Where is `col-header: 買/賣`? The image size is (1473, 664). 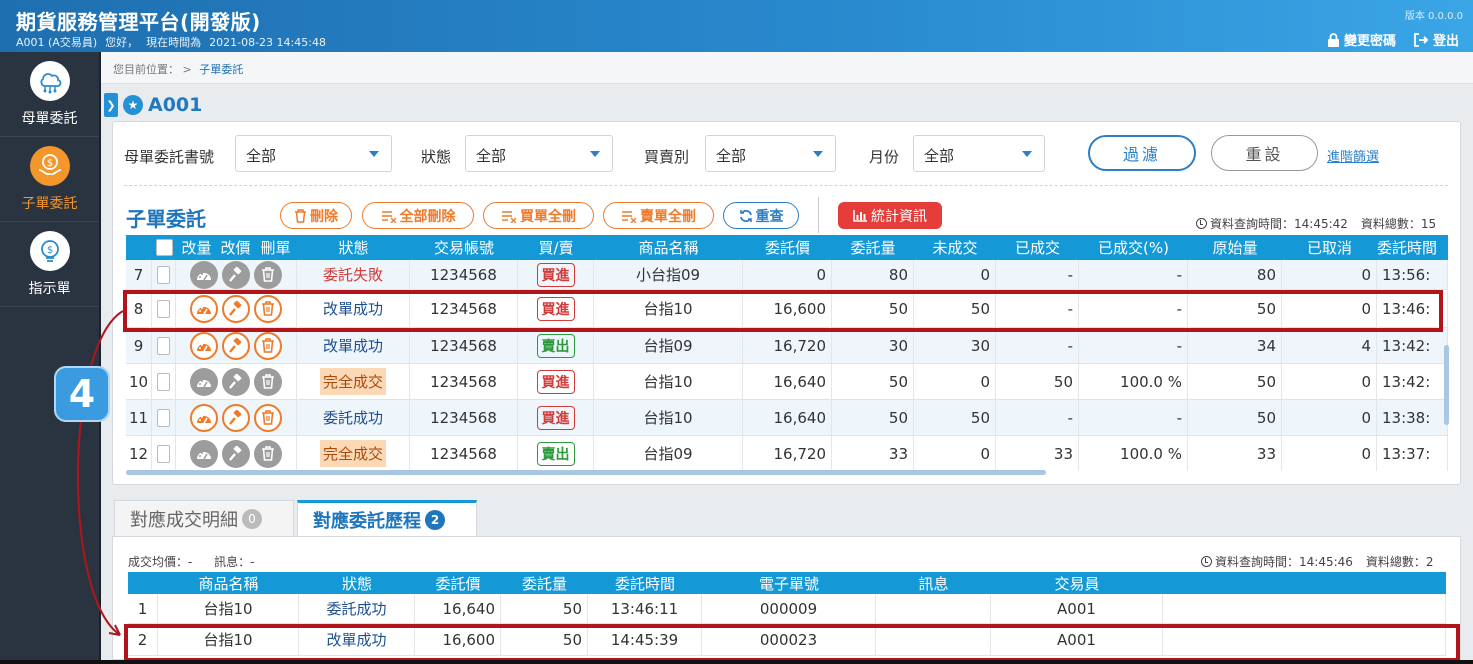
col-header: 買/賣 is located at coordinates (556, 248).